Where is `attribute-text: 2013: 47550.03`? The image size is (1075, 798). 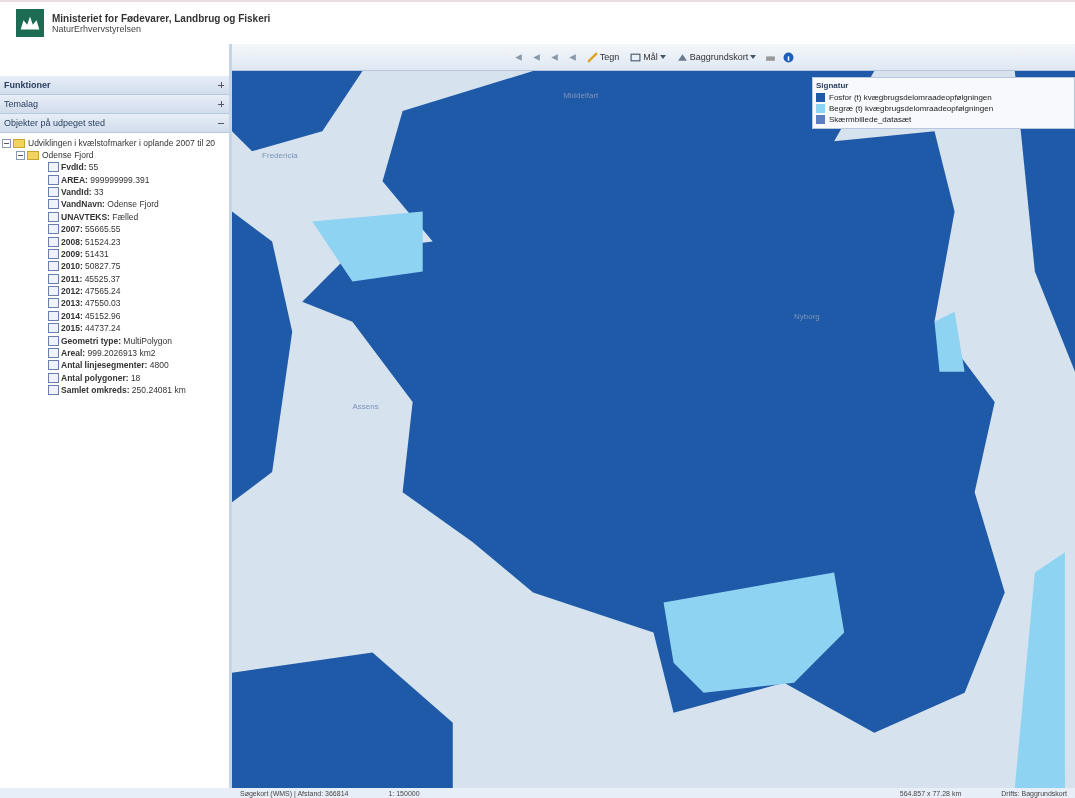 attribute-text: 2013: 47550.03 is located at coordinates (91, 303).